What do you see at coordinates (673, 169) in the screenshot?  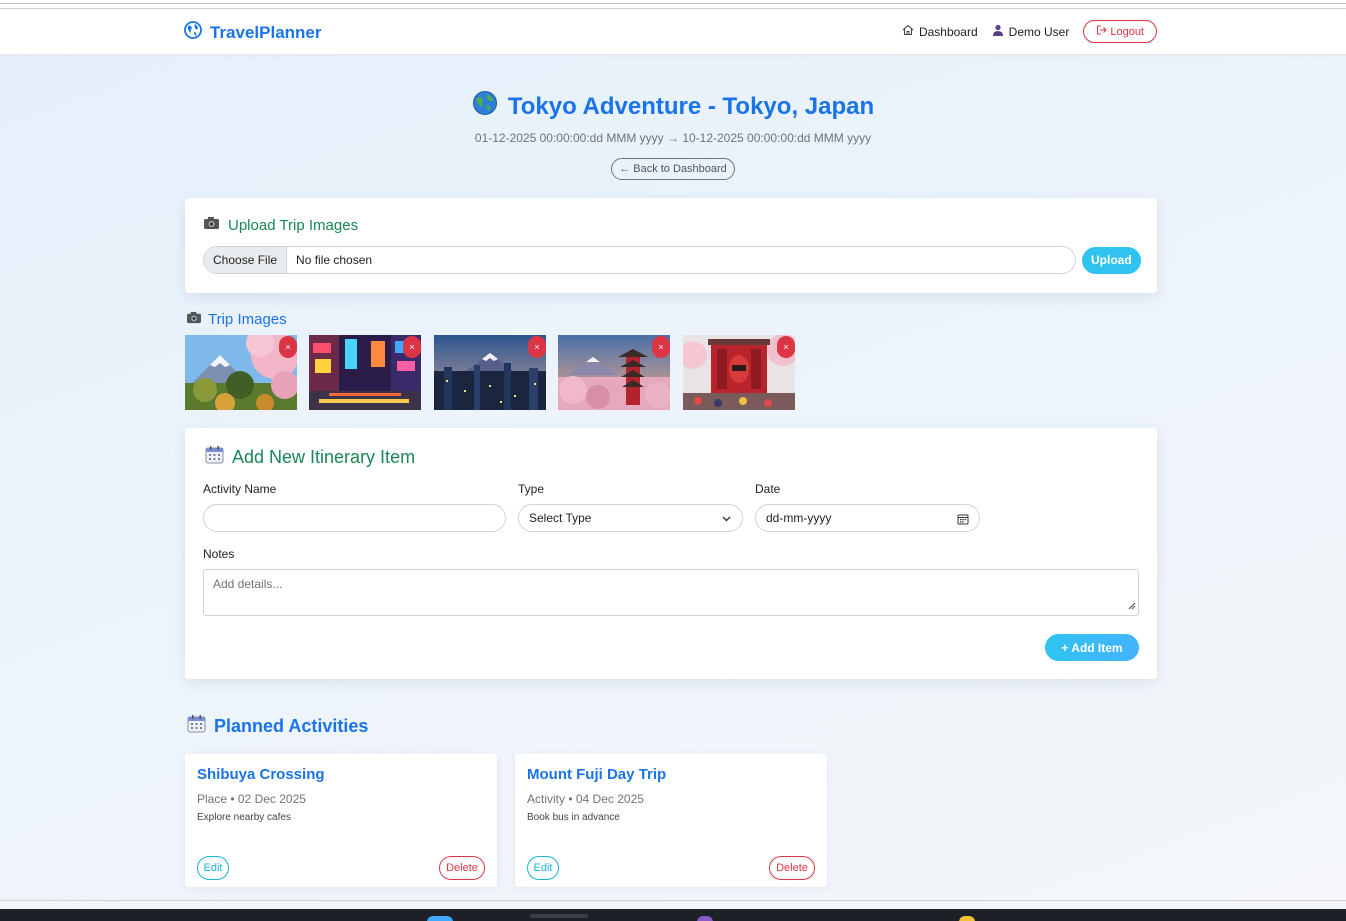 I see `back-to-dashboard-button: ← Back to Dashboard` at bounding box center [673, 169].